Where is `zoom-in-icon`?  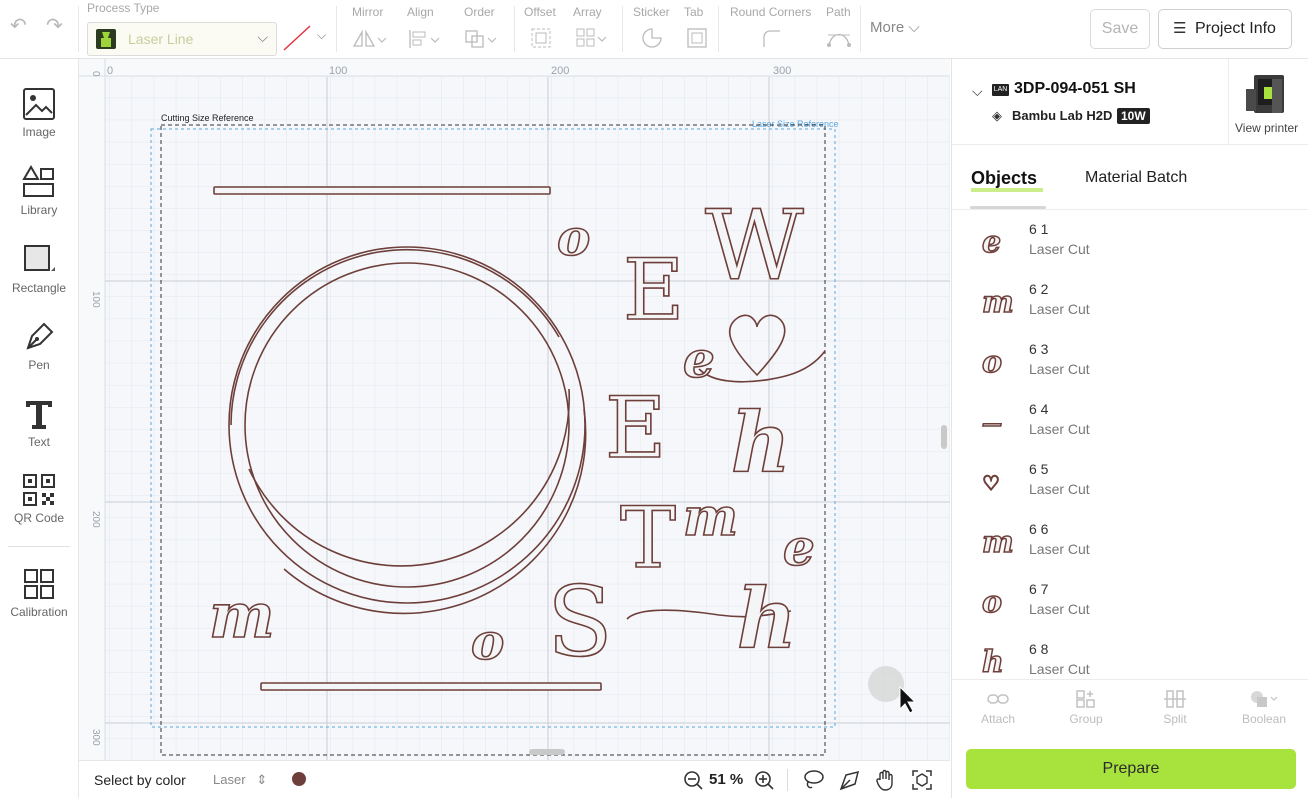
zoom-in-icon is located at coordinates (764, 780).